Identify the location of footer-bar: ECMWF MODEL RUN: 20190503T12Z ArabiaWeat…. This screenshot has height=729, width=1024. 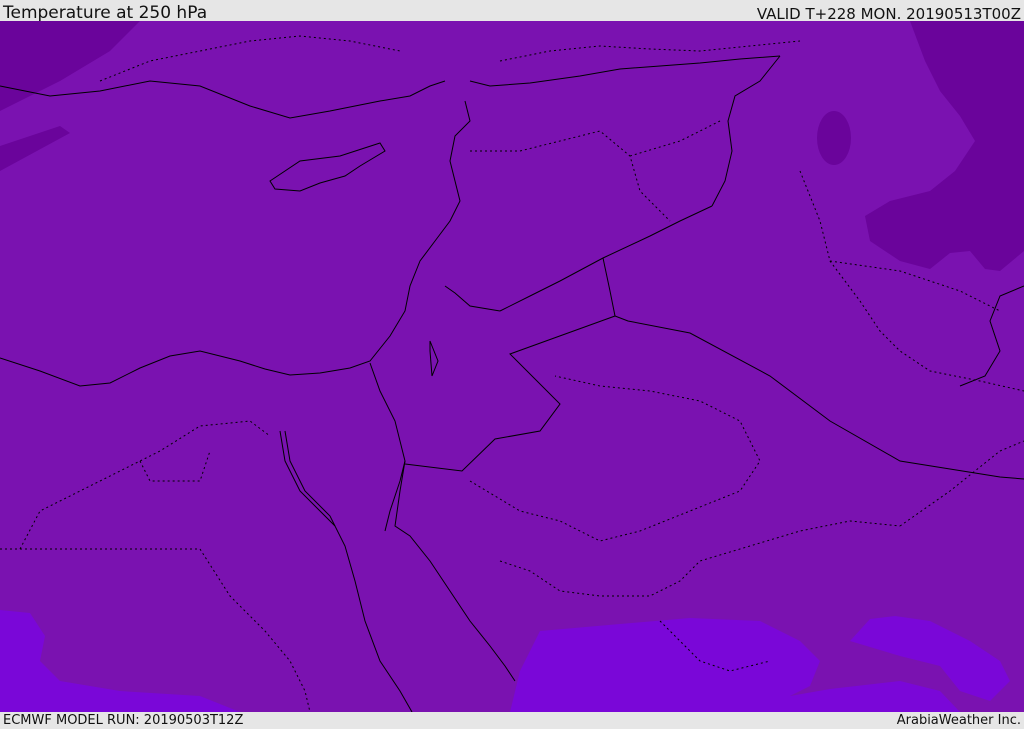
(512, 720).